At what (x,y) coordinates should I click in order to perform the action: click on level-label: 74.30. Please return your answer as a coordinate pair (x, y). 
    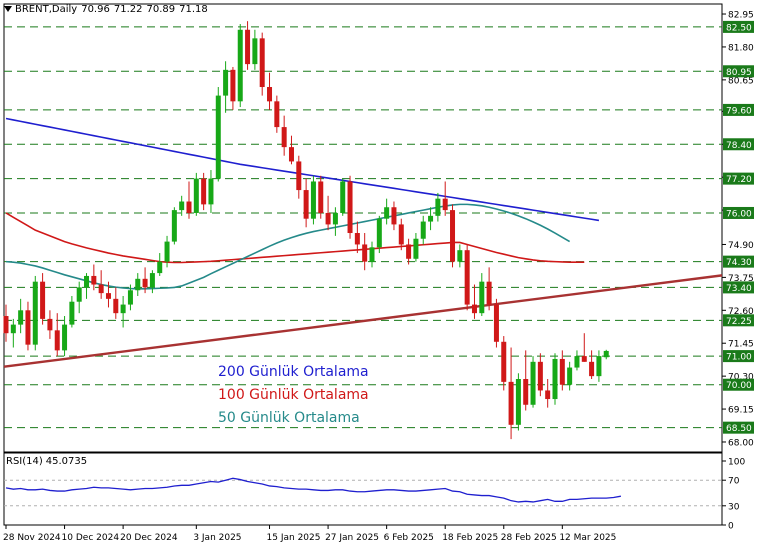
    Looking at the image, I should click on (739, 263).